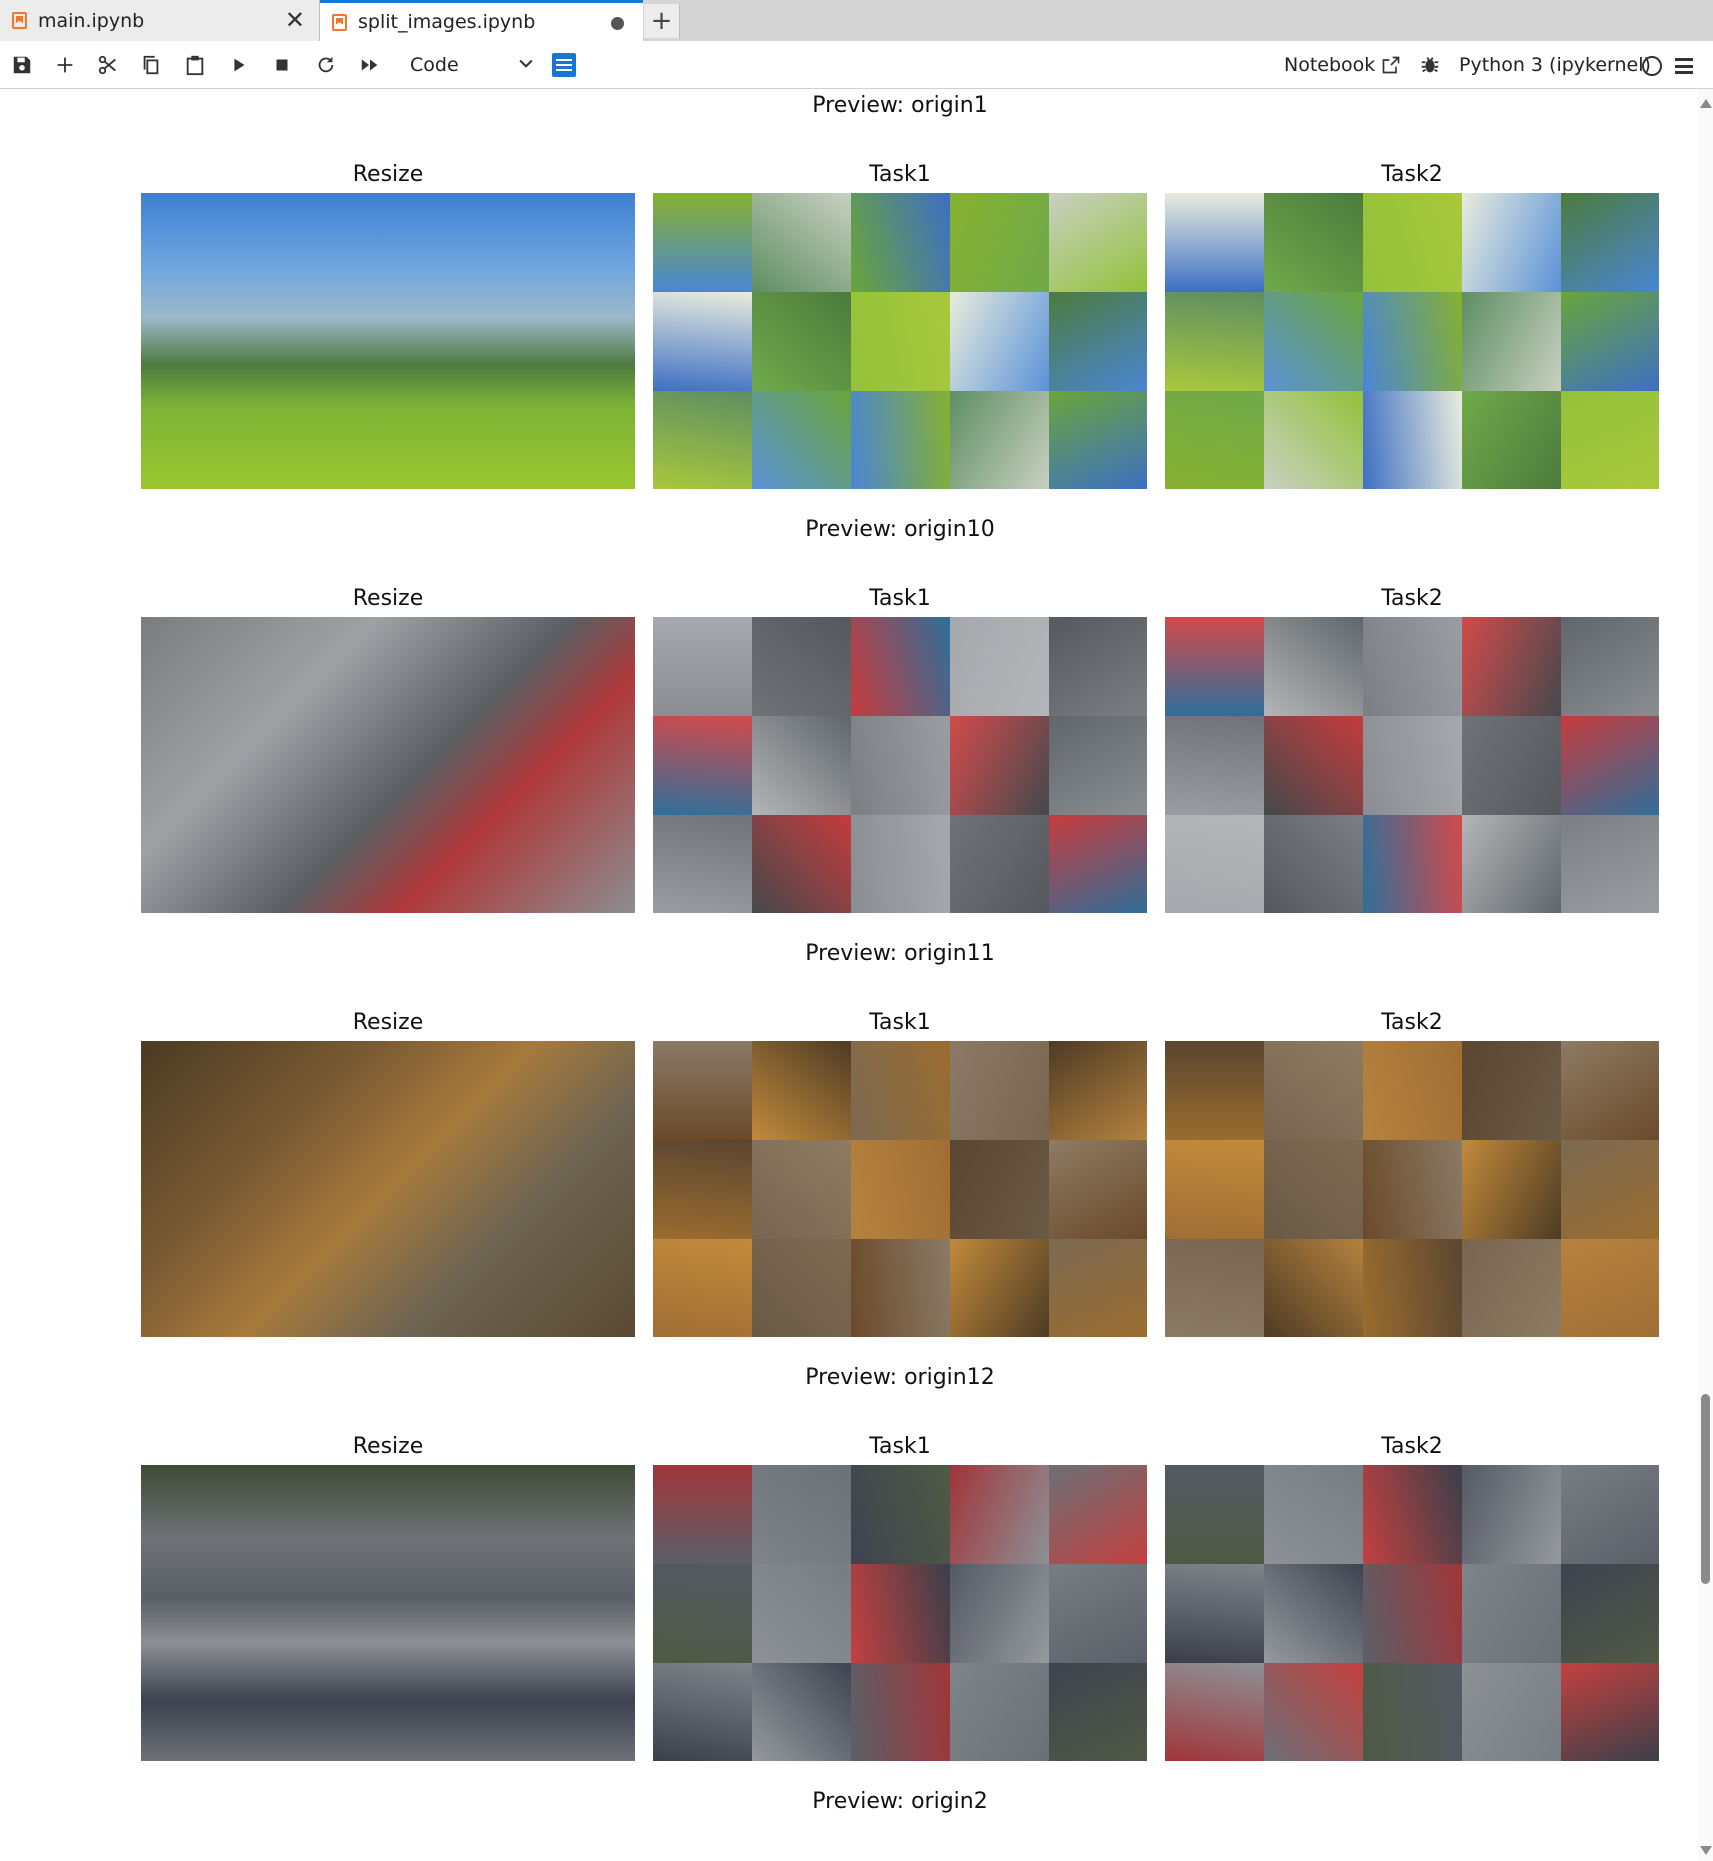 The width and height of the screenshot is (1713, 1861). I want to click on scroll-up-arrow-icon, so click(1706, 103).